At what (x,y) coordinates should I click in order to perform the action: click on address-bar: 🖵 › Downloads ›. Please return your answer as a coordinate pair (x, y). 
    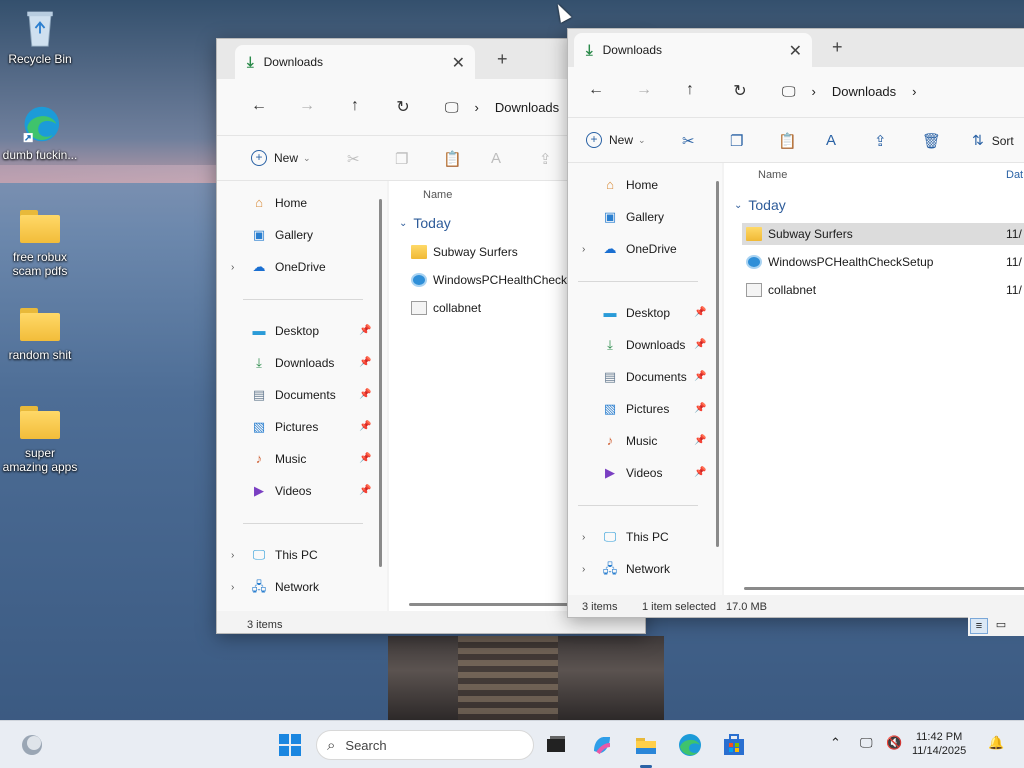
    Looking at the image, I should click on (849, 91).